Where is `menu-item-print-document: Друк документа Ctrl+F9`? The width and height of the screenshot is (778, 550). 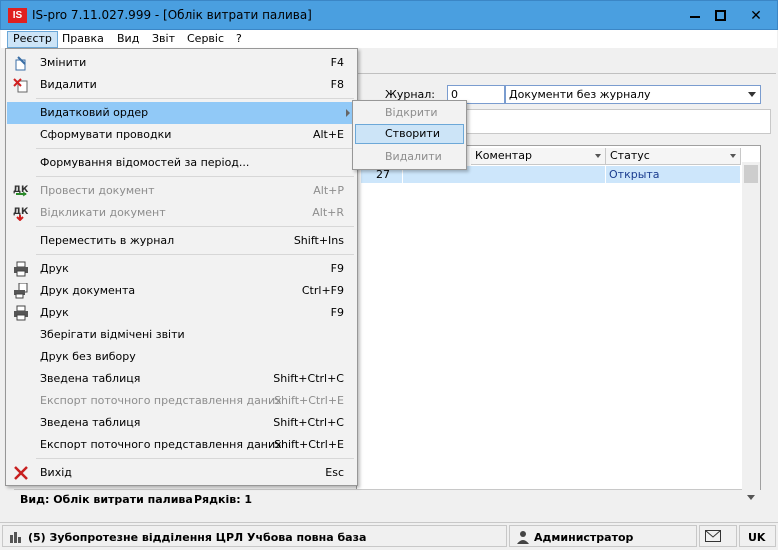
menu-item-print-document: Друк документа Ctrl+F9 is located at coordinates (181, 291).